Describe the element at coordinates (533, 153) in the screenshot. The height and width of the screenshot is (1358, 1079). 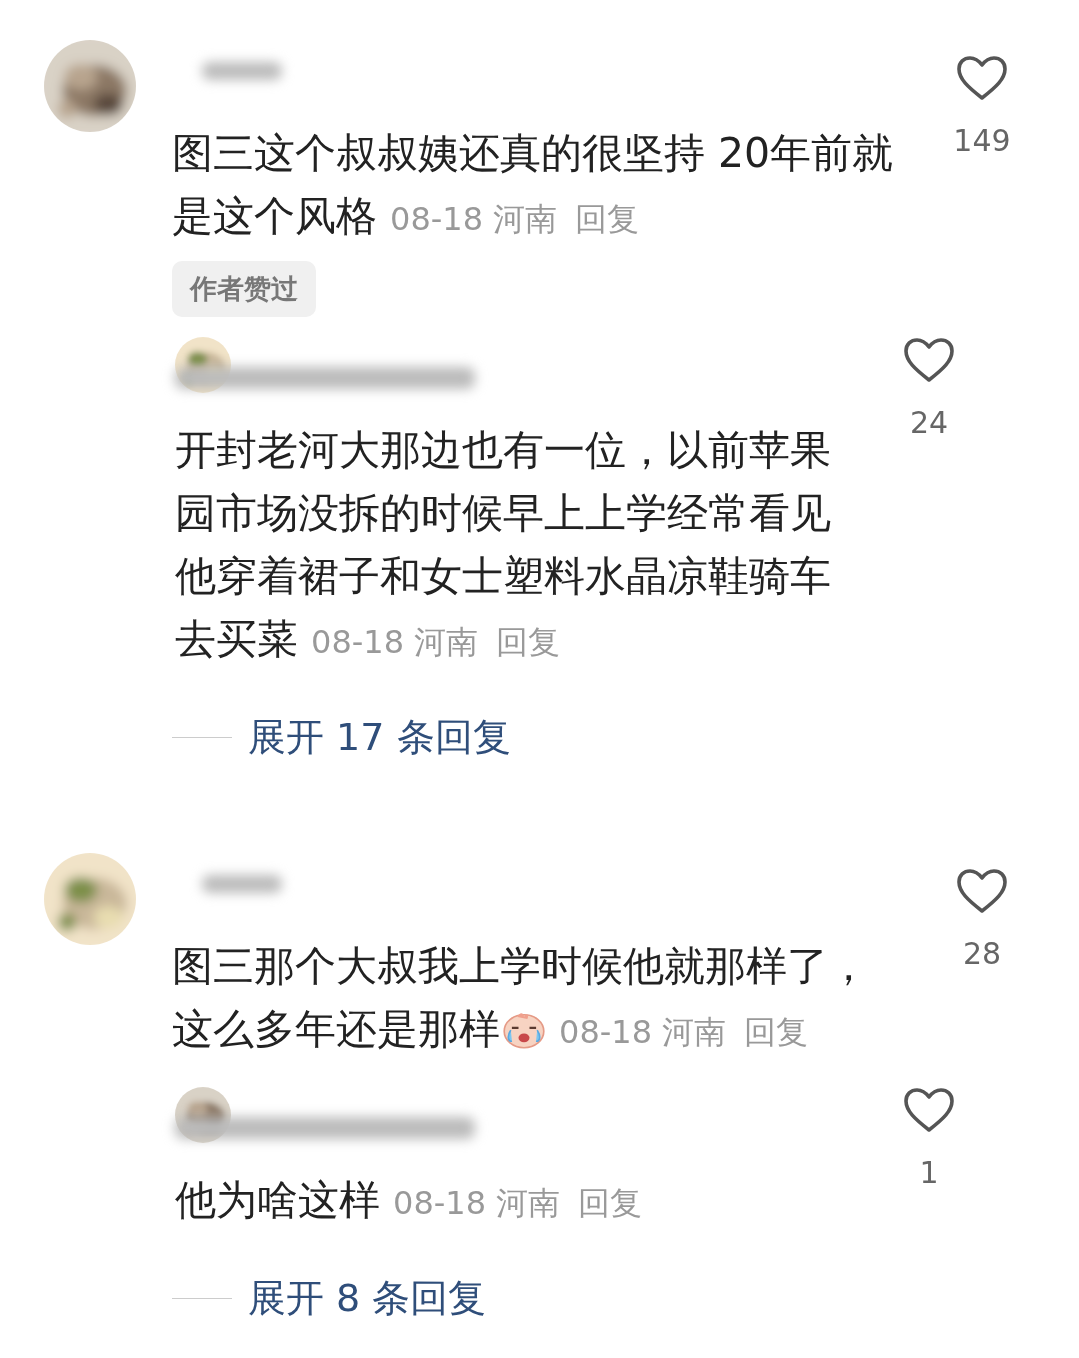
I see `comment-text: 图三这个叔叔姨还真的很坚持 20年前就` at that location.